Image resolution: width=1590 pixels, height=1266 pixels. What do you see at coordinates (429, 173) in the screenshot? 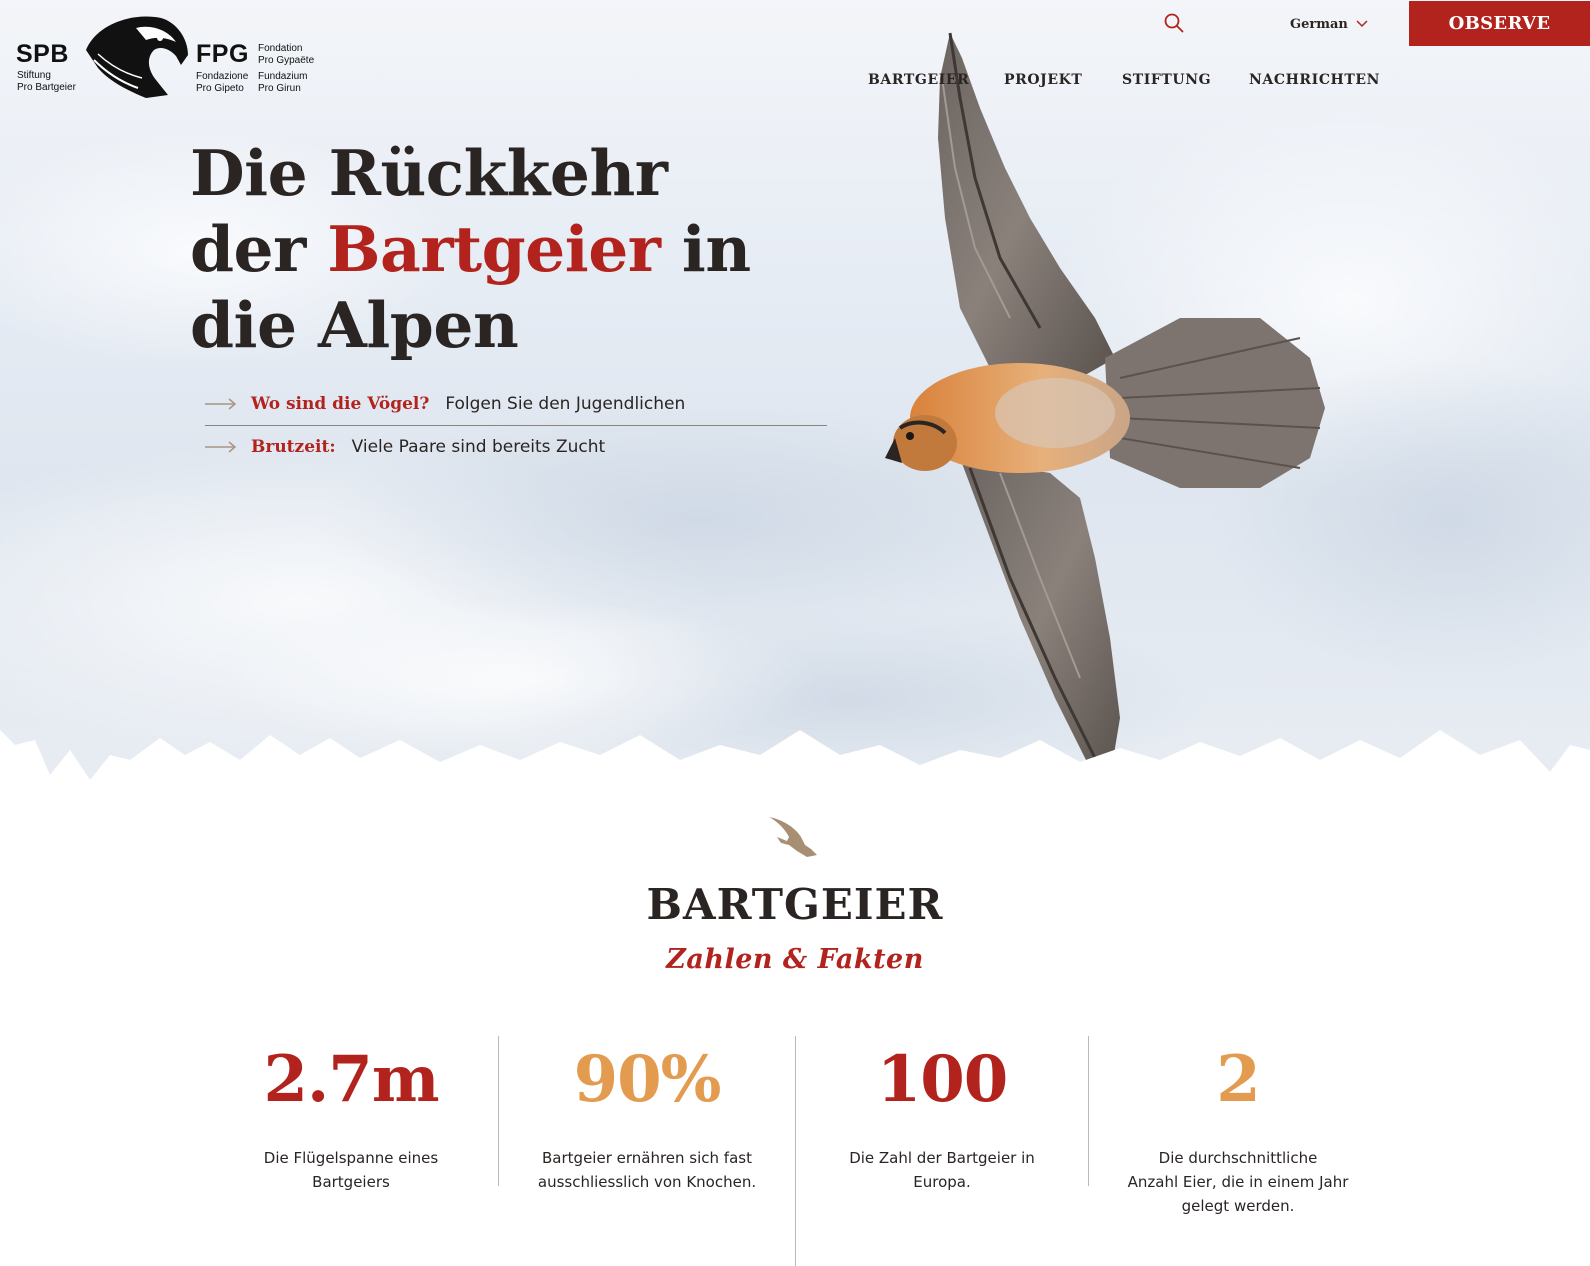
I see `headline-line1: Die Rückkehr` at bounding box center [429, 173].